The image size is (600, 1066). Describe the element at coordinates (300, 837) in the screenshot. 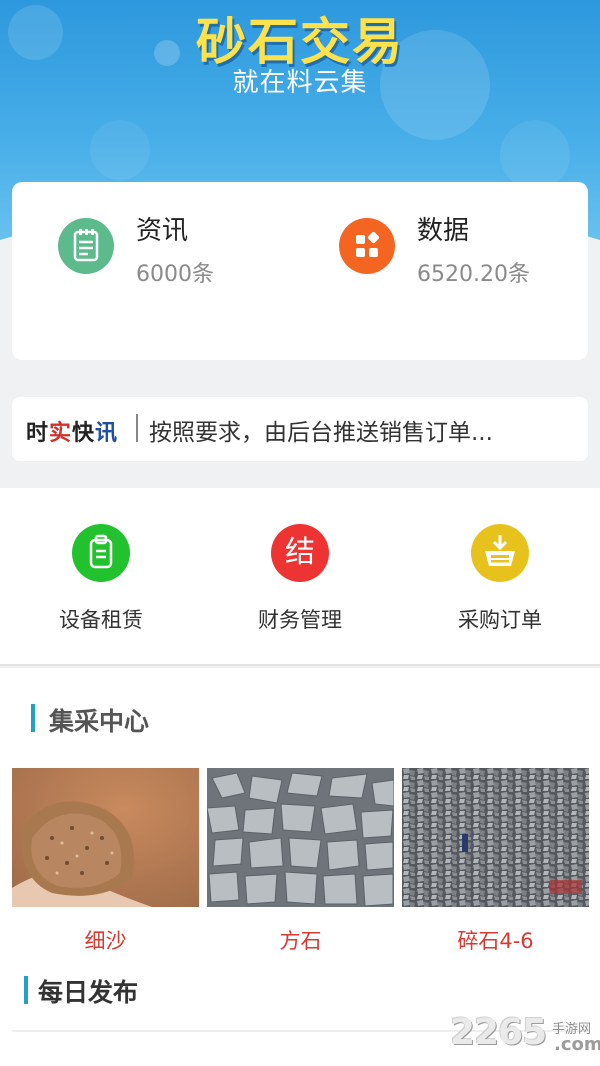

I see `stone-image` at that location.